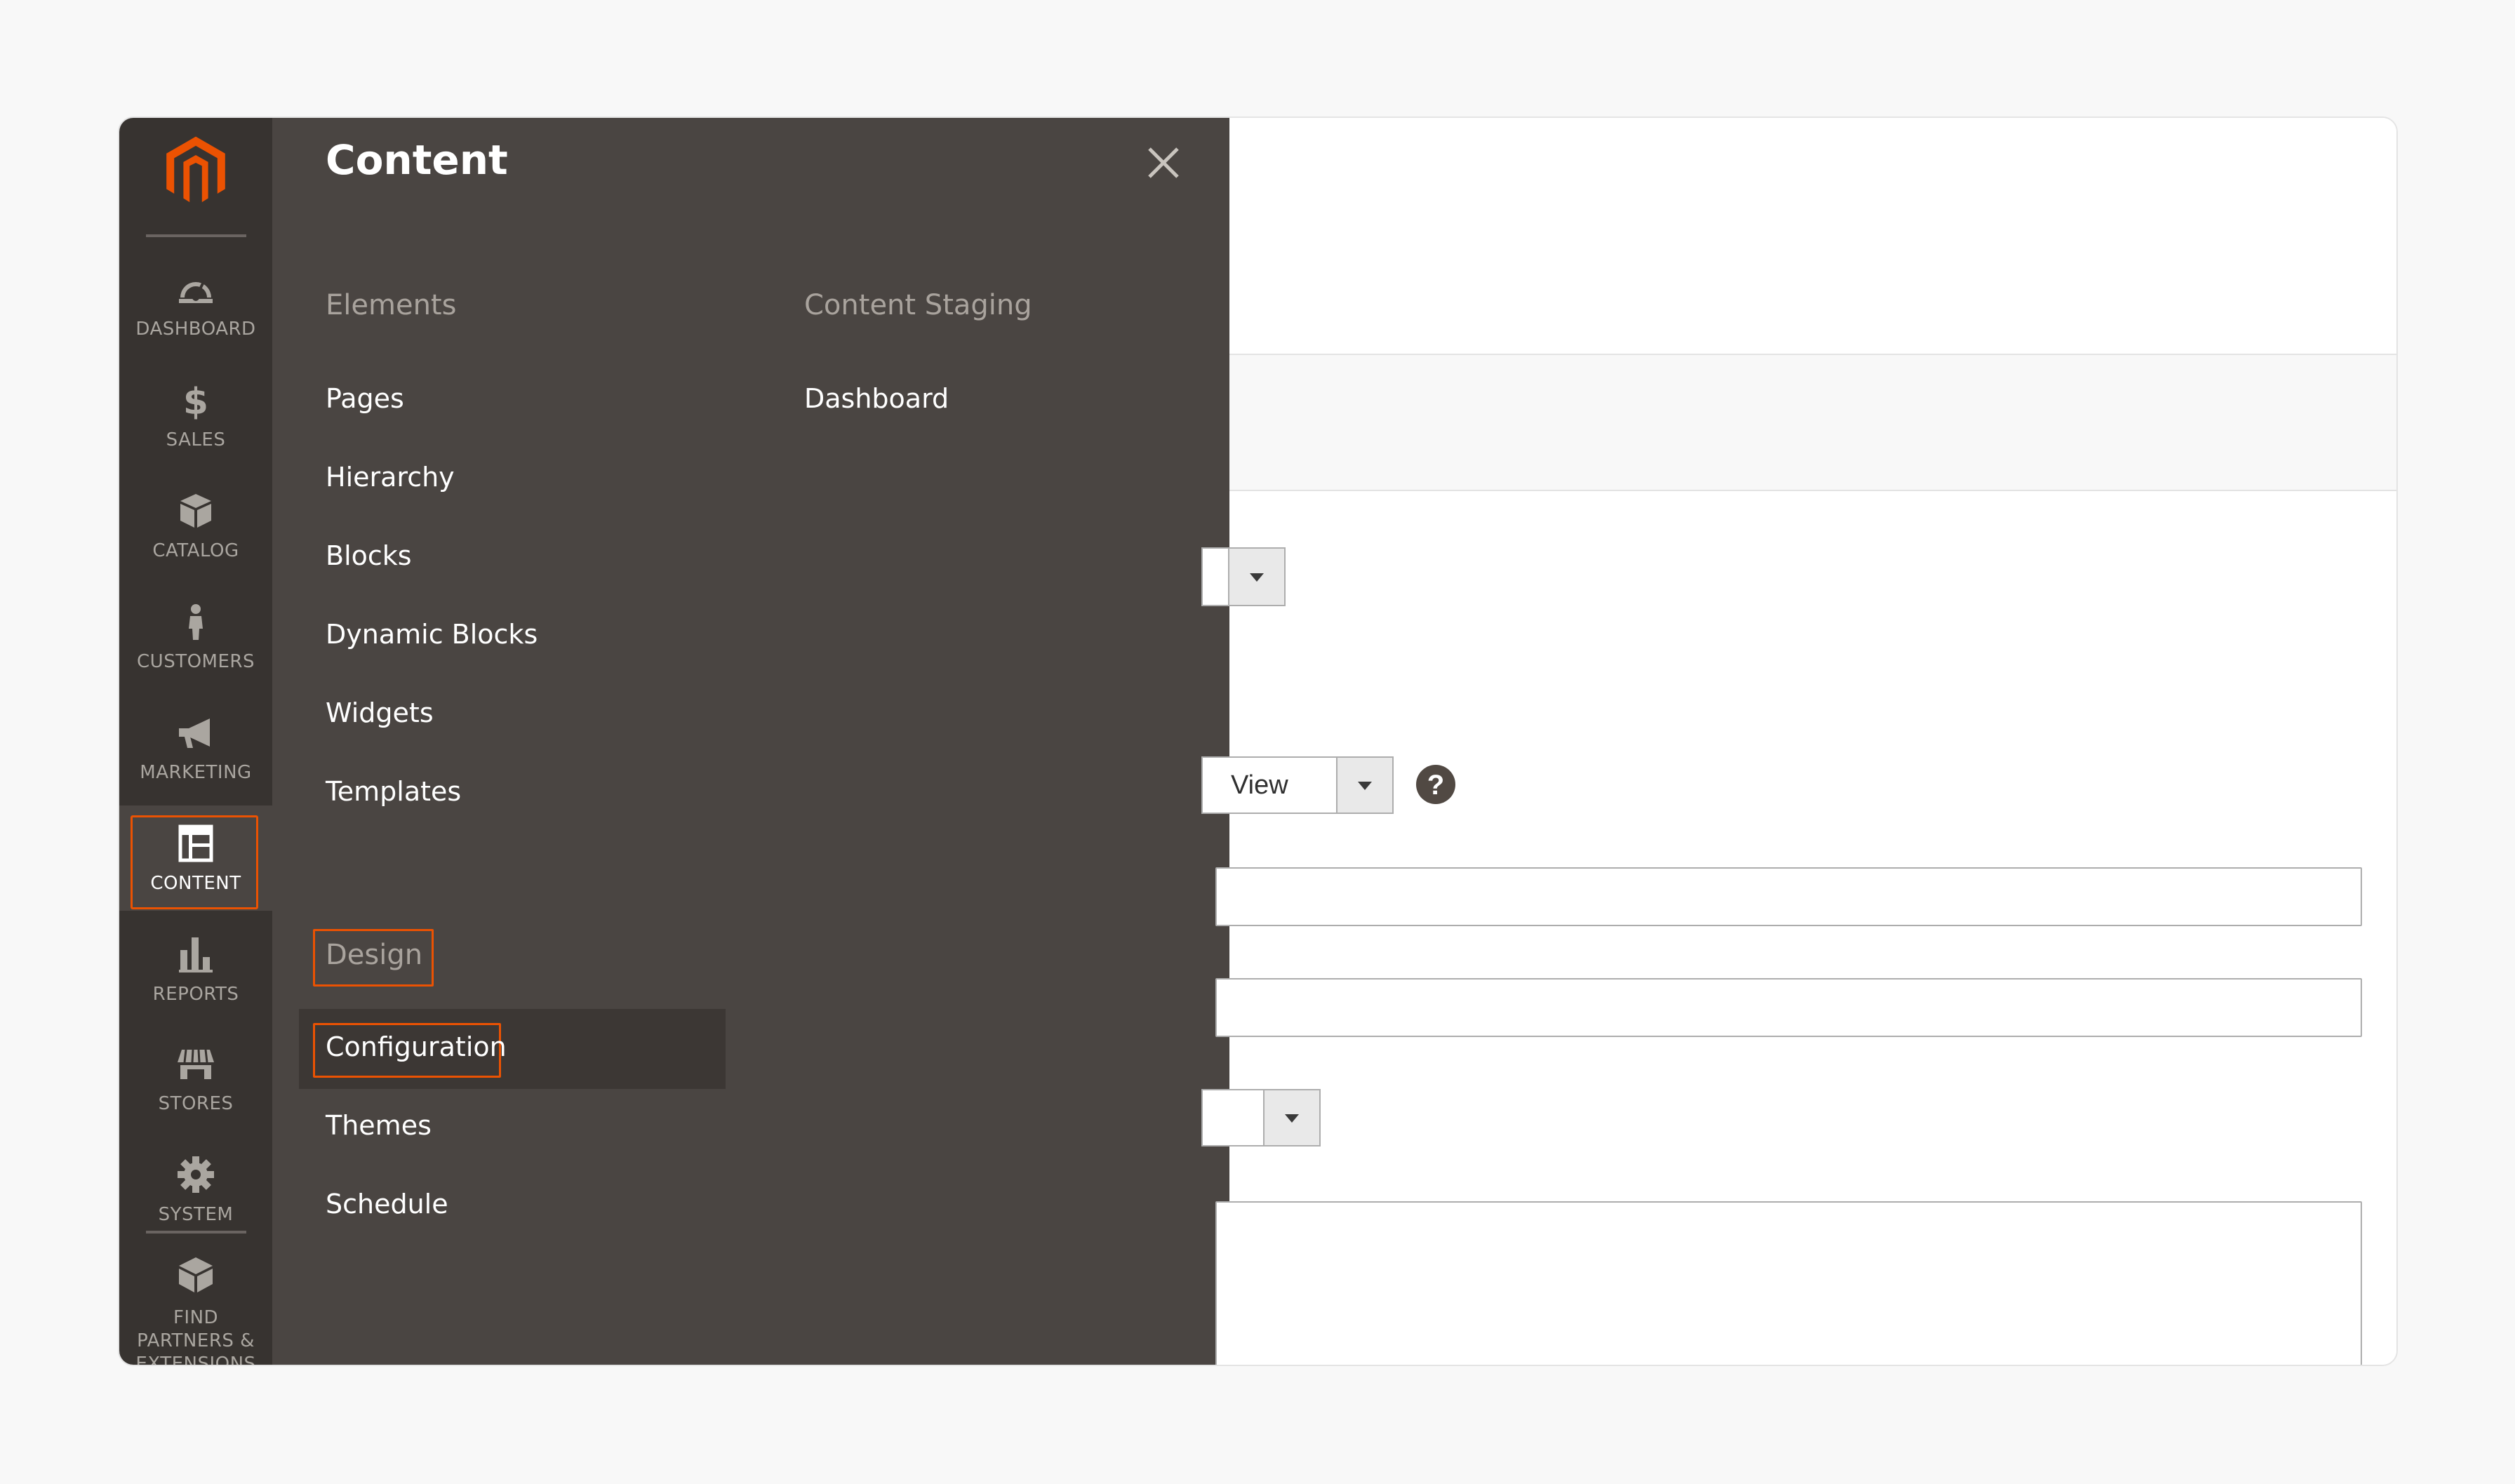 Image resolution: width=2515 pixels, height=1484 pixels. I want to click on menu-link-pages: Pages, so click(365, 399).